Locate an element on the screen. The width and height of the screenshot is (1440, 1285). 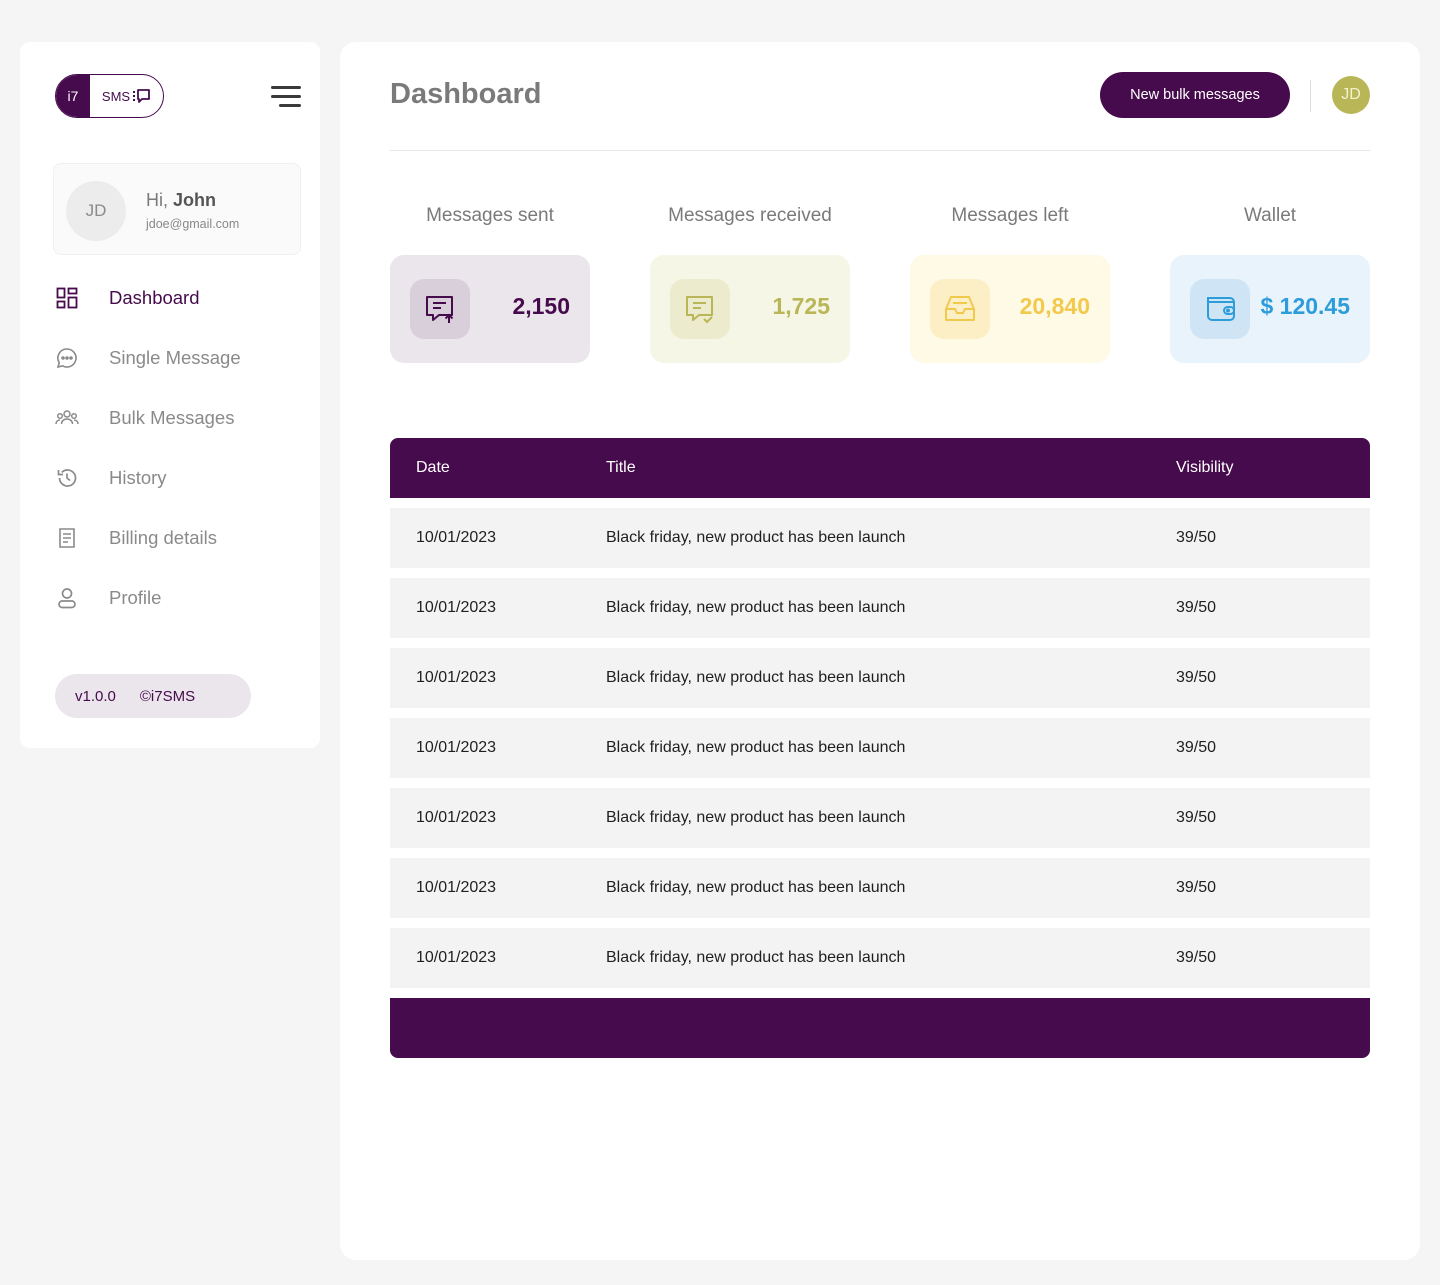
logo-right: SMS is located at coordinates (126, 96).